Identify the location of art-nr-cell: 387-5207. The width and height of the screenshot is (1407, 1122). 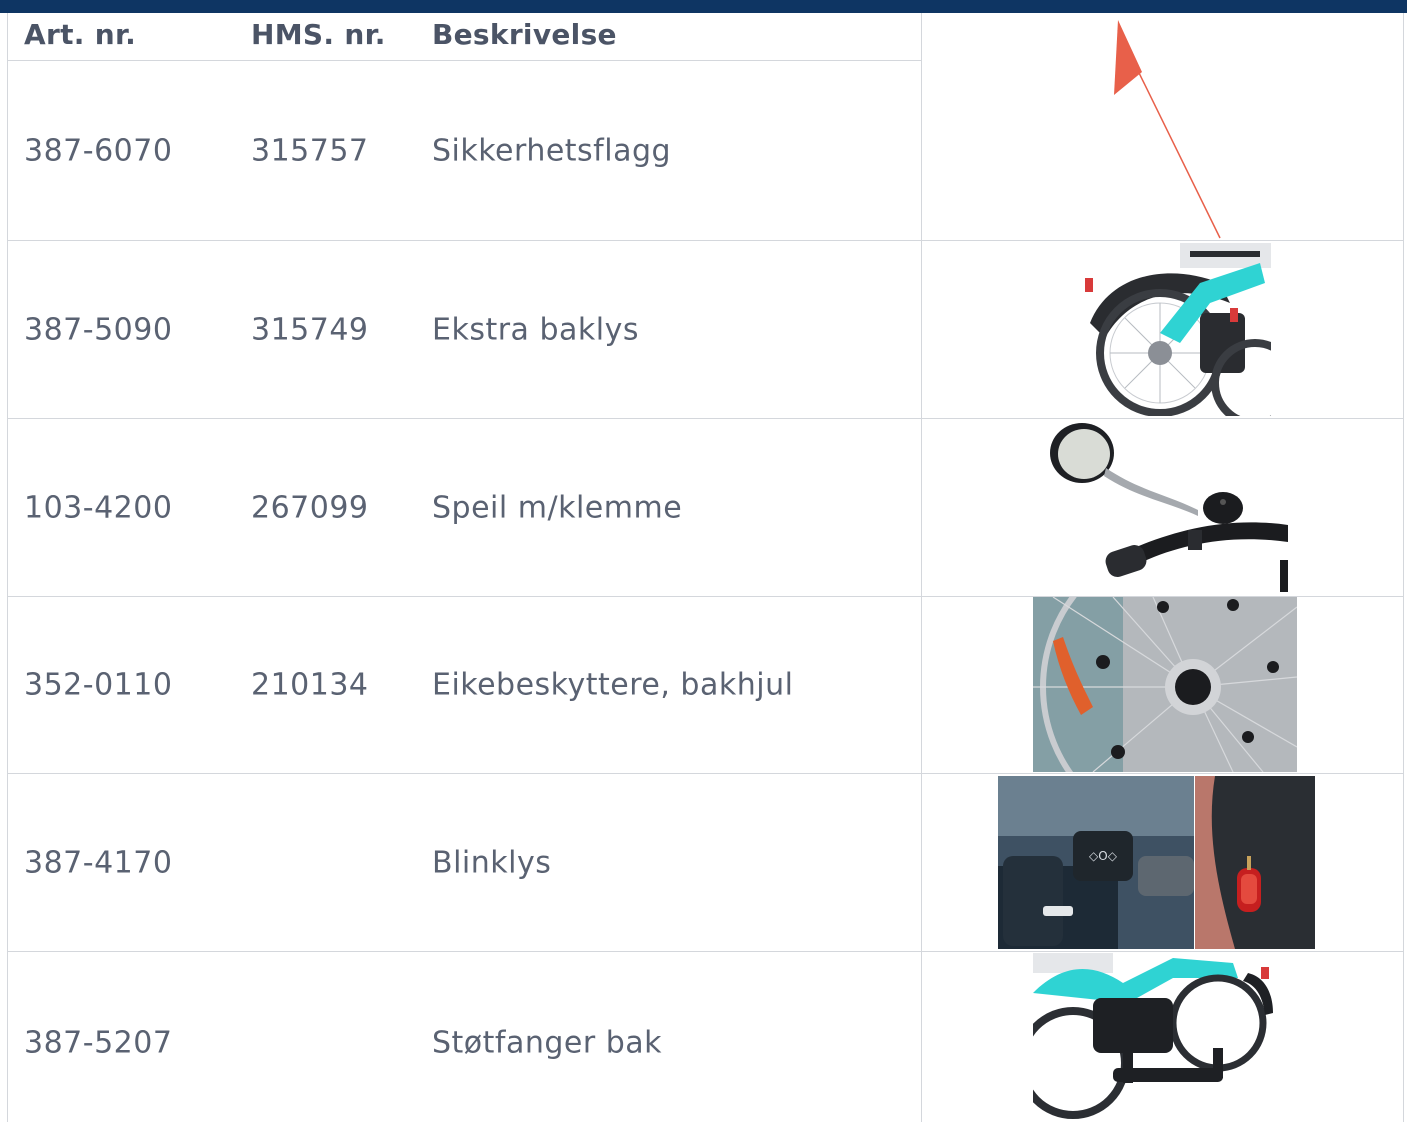
(98, 1043).